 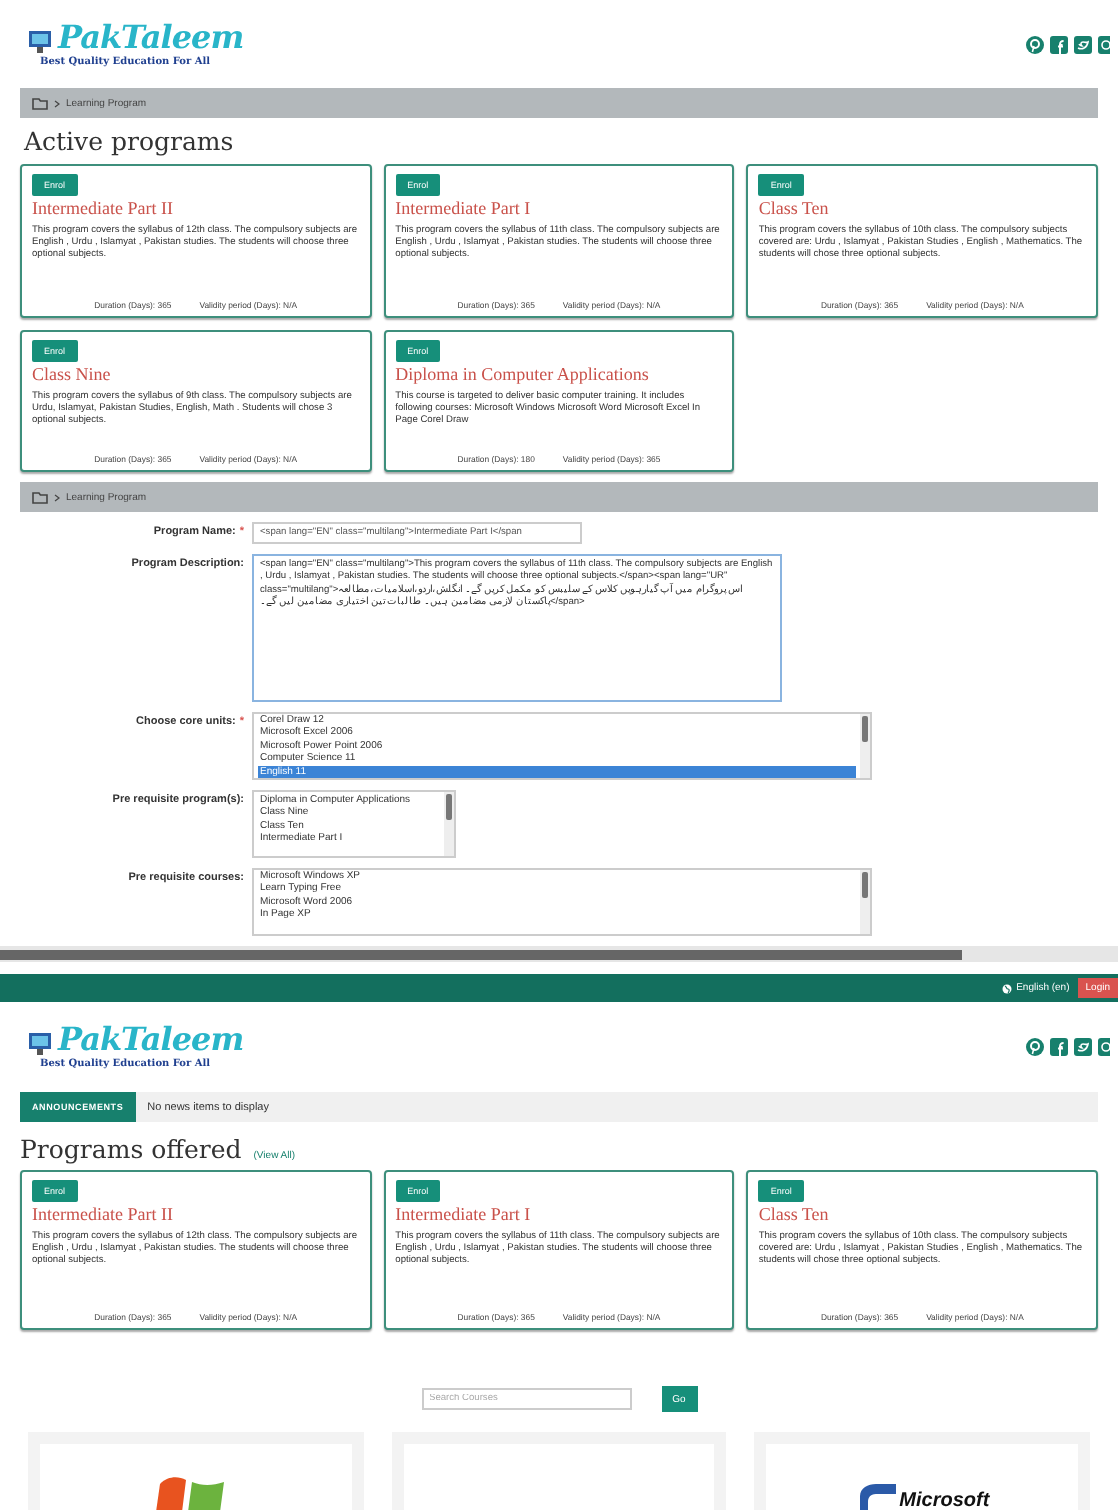 What do you see at coordinates (522, 376) in the screenshot?
I see `program-title: Diploma in Computer Applications` at bounding box center [522, 376].